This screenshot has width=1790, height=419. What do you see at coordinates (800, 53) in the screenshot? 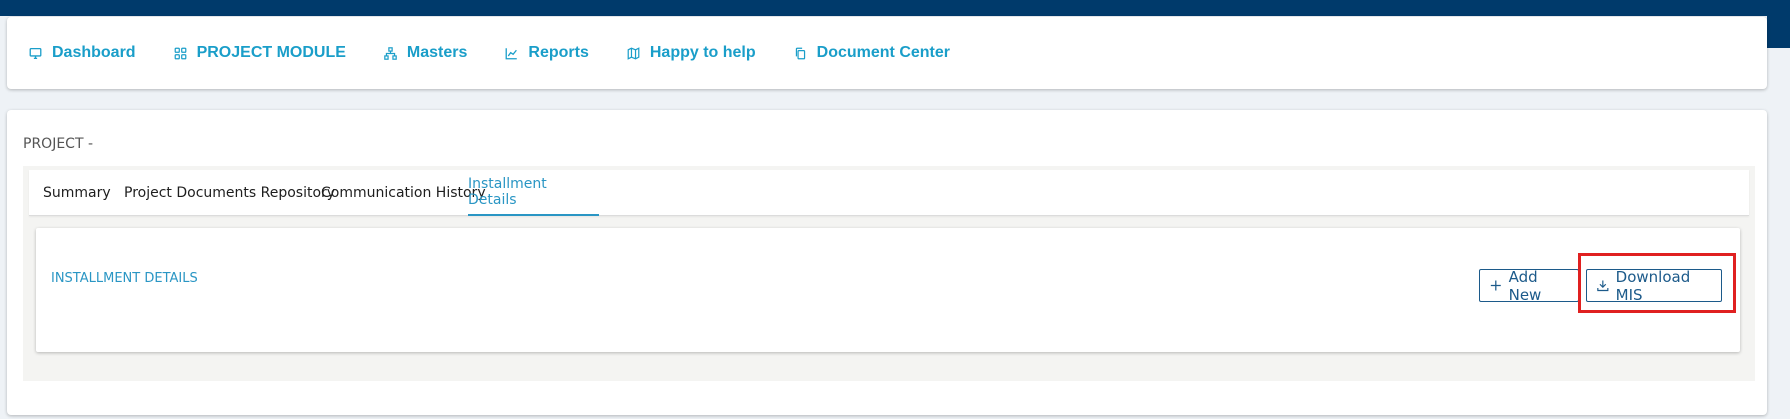
I see `copy-icon` at bounding box center [800, 53].